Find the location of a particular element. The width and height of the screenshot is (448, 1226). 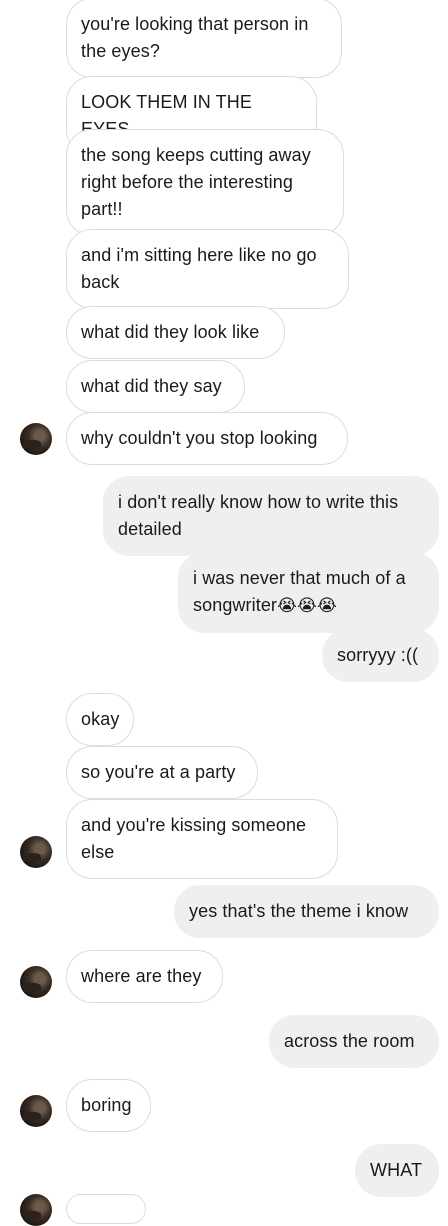

incoming-message: boring is located at coordinates (108, 1105).